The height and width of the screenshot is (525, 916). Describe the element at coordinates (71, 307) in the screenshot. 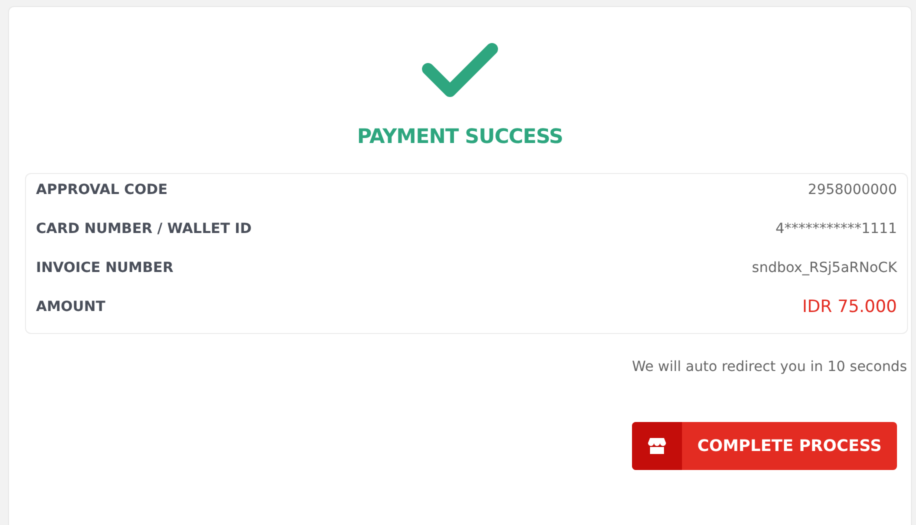

I see `detail-label: AMOUNT` at that location.